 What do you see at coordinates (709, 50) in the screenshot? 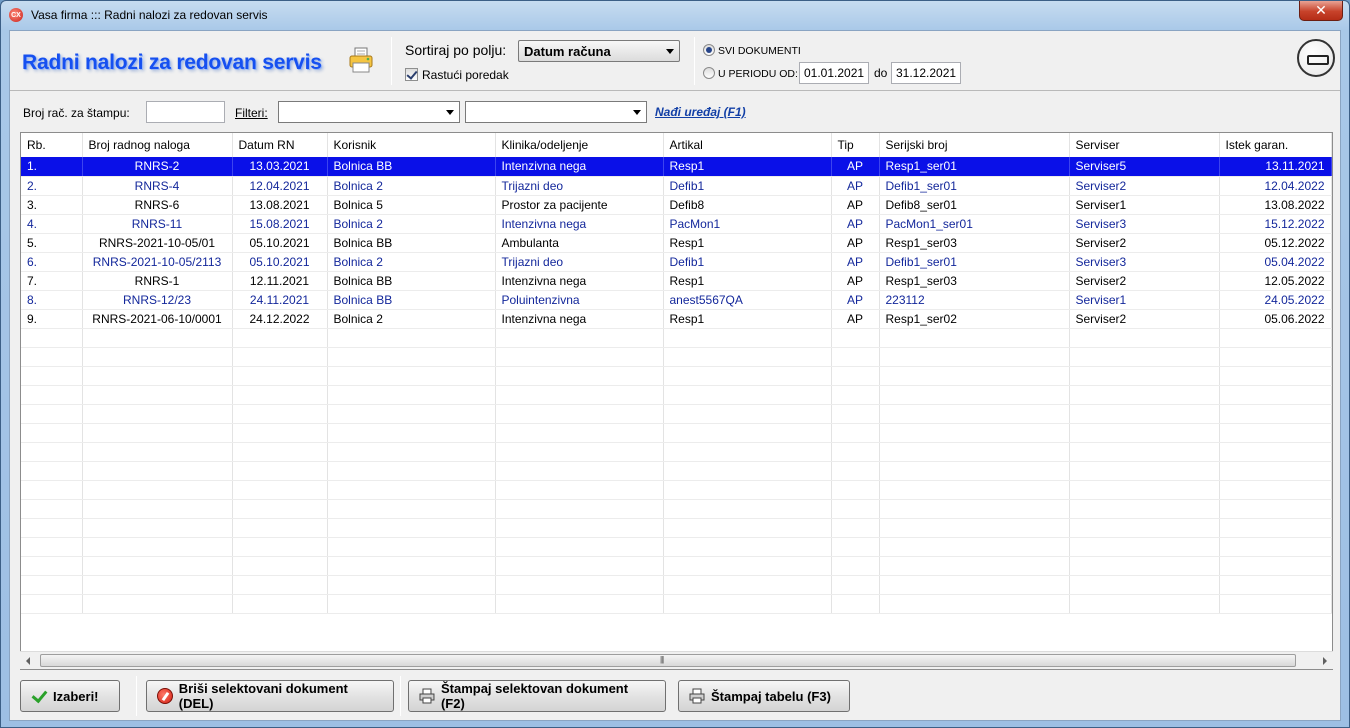
I see `all-documents-radio` at bounding box center [709, 50].